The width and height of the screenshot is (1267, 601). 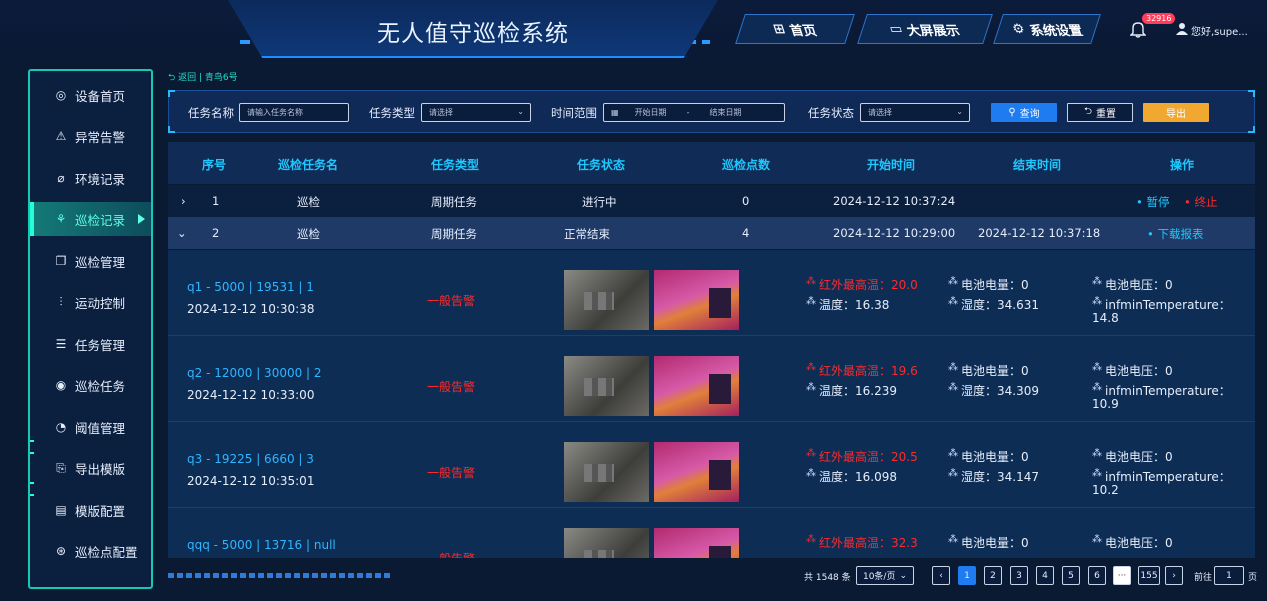 What do you see at coordinates (61, 551) in the screenshot?
I see `point-config-icon: ⊛` at bounding box center [61, 551].